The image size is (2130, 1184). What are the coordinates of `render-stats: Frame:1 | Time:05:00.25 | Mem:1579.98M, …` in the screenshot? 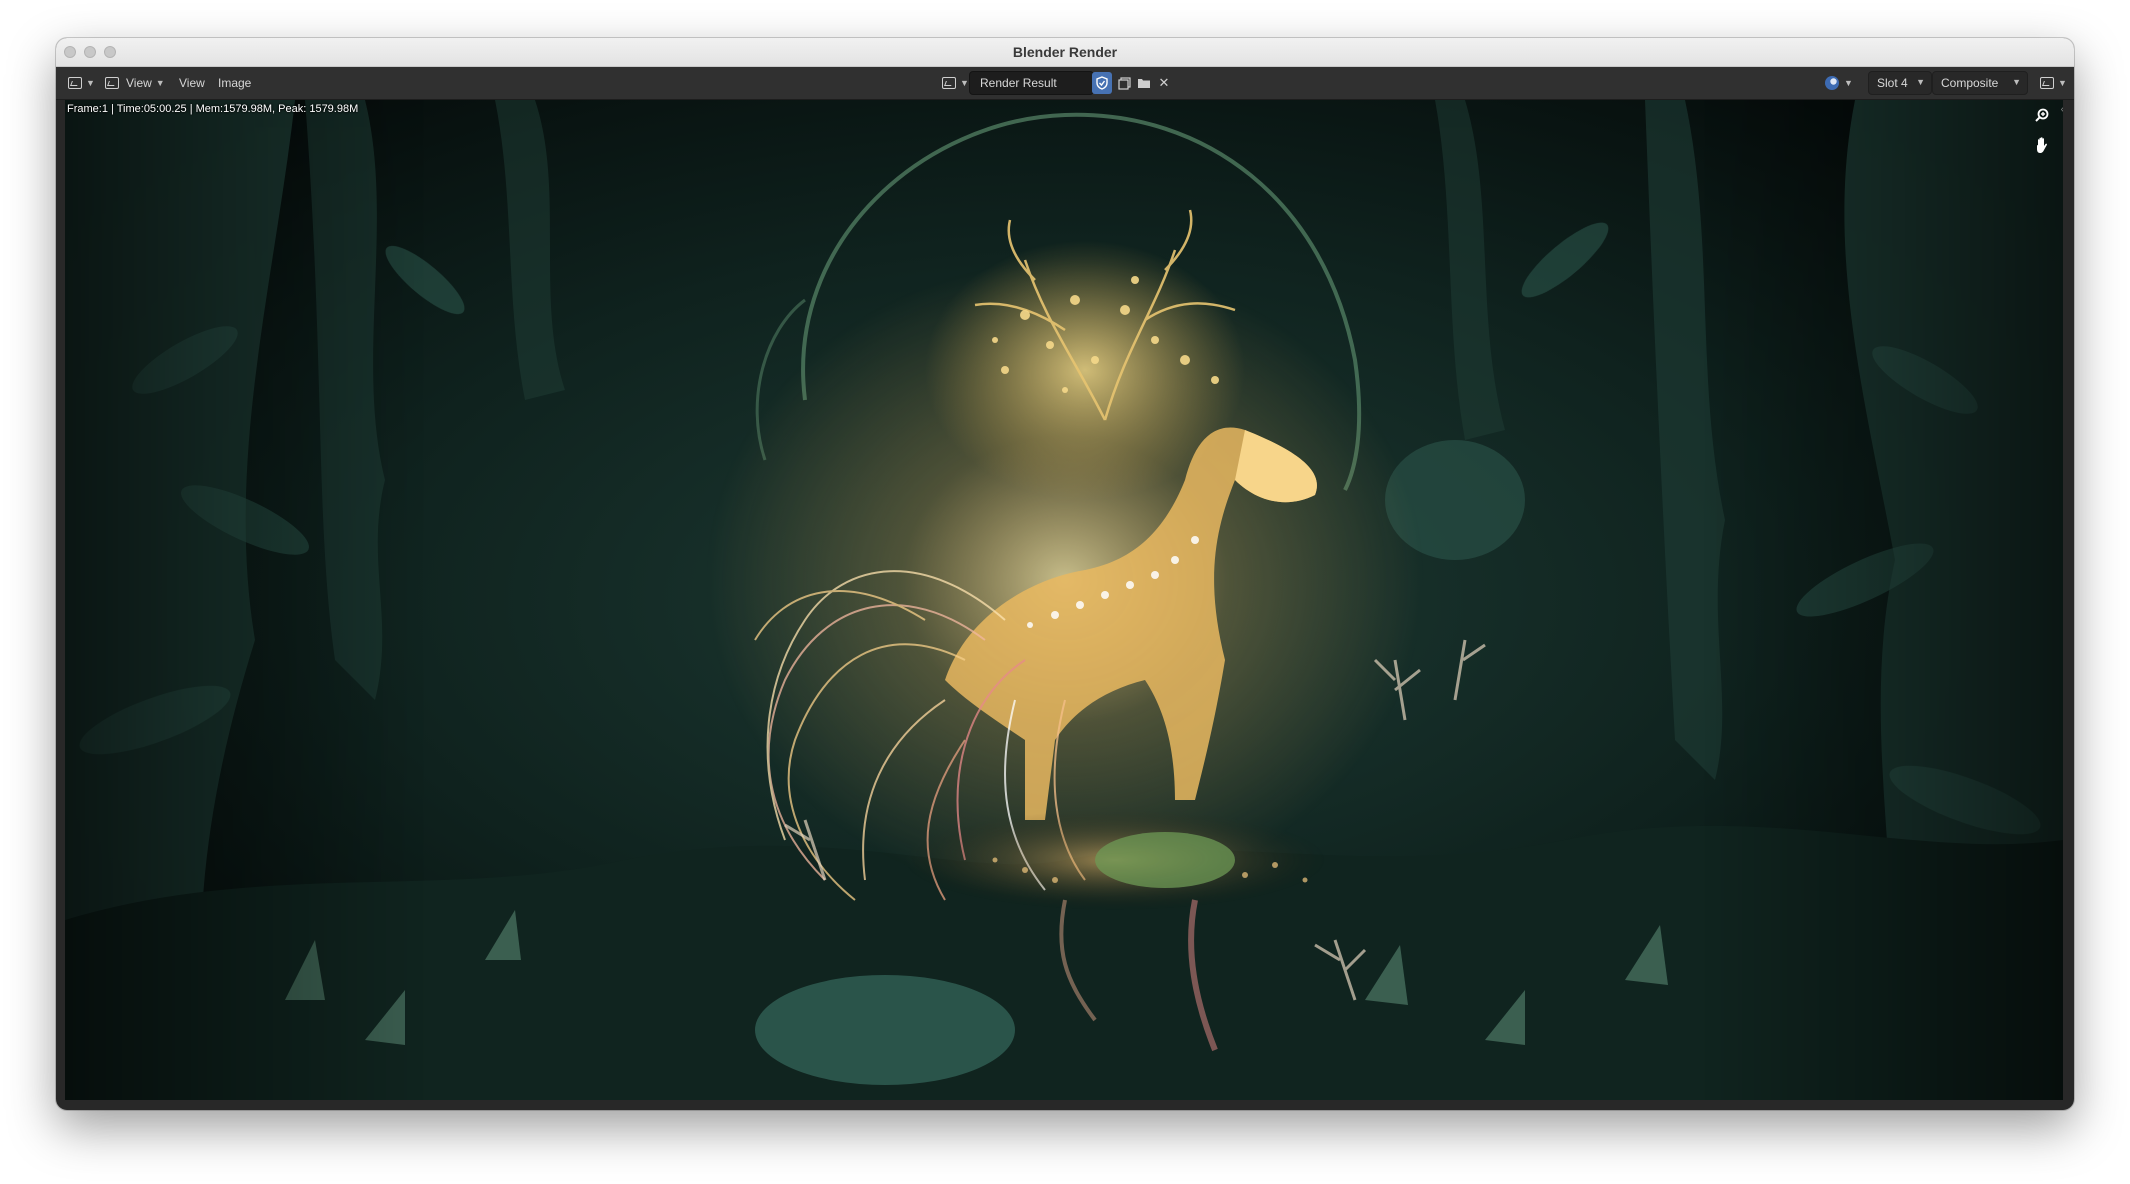 It's located at (213, 109).